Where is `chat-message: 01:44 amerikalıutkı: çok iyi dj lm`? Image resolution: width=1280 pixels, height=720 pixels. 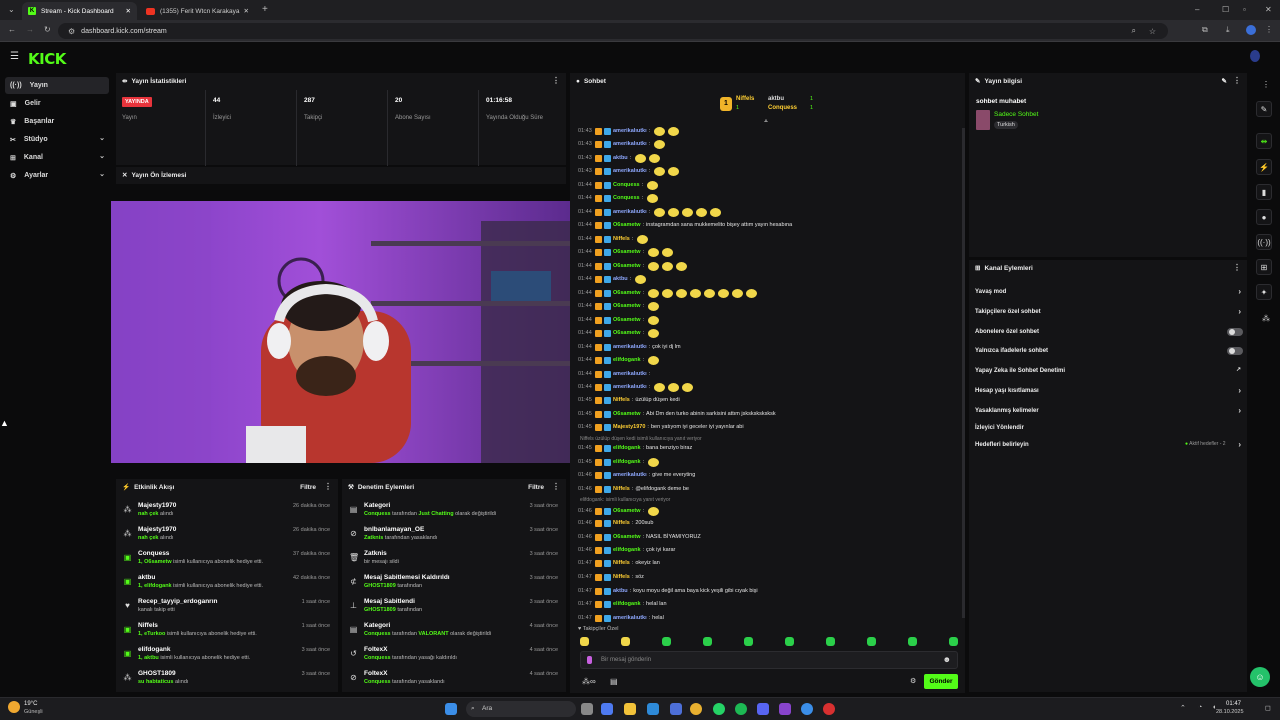
chat-message: 01:44 amerikalıutkı: çok iyi dj lm is located at coordinates (629, 347).